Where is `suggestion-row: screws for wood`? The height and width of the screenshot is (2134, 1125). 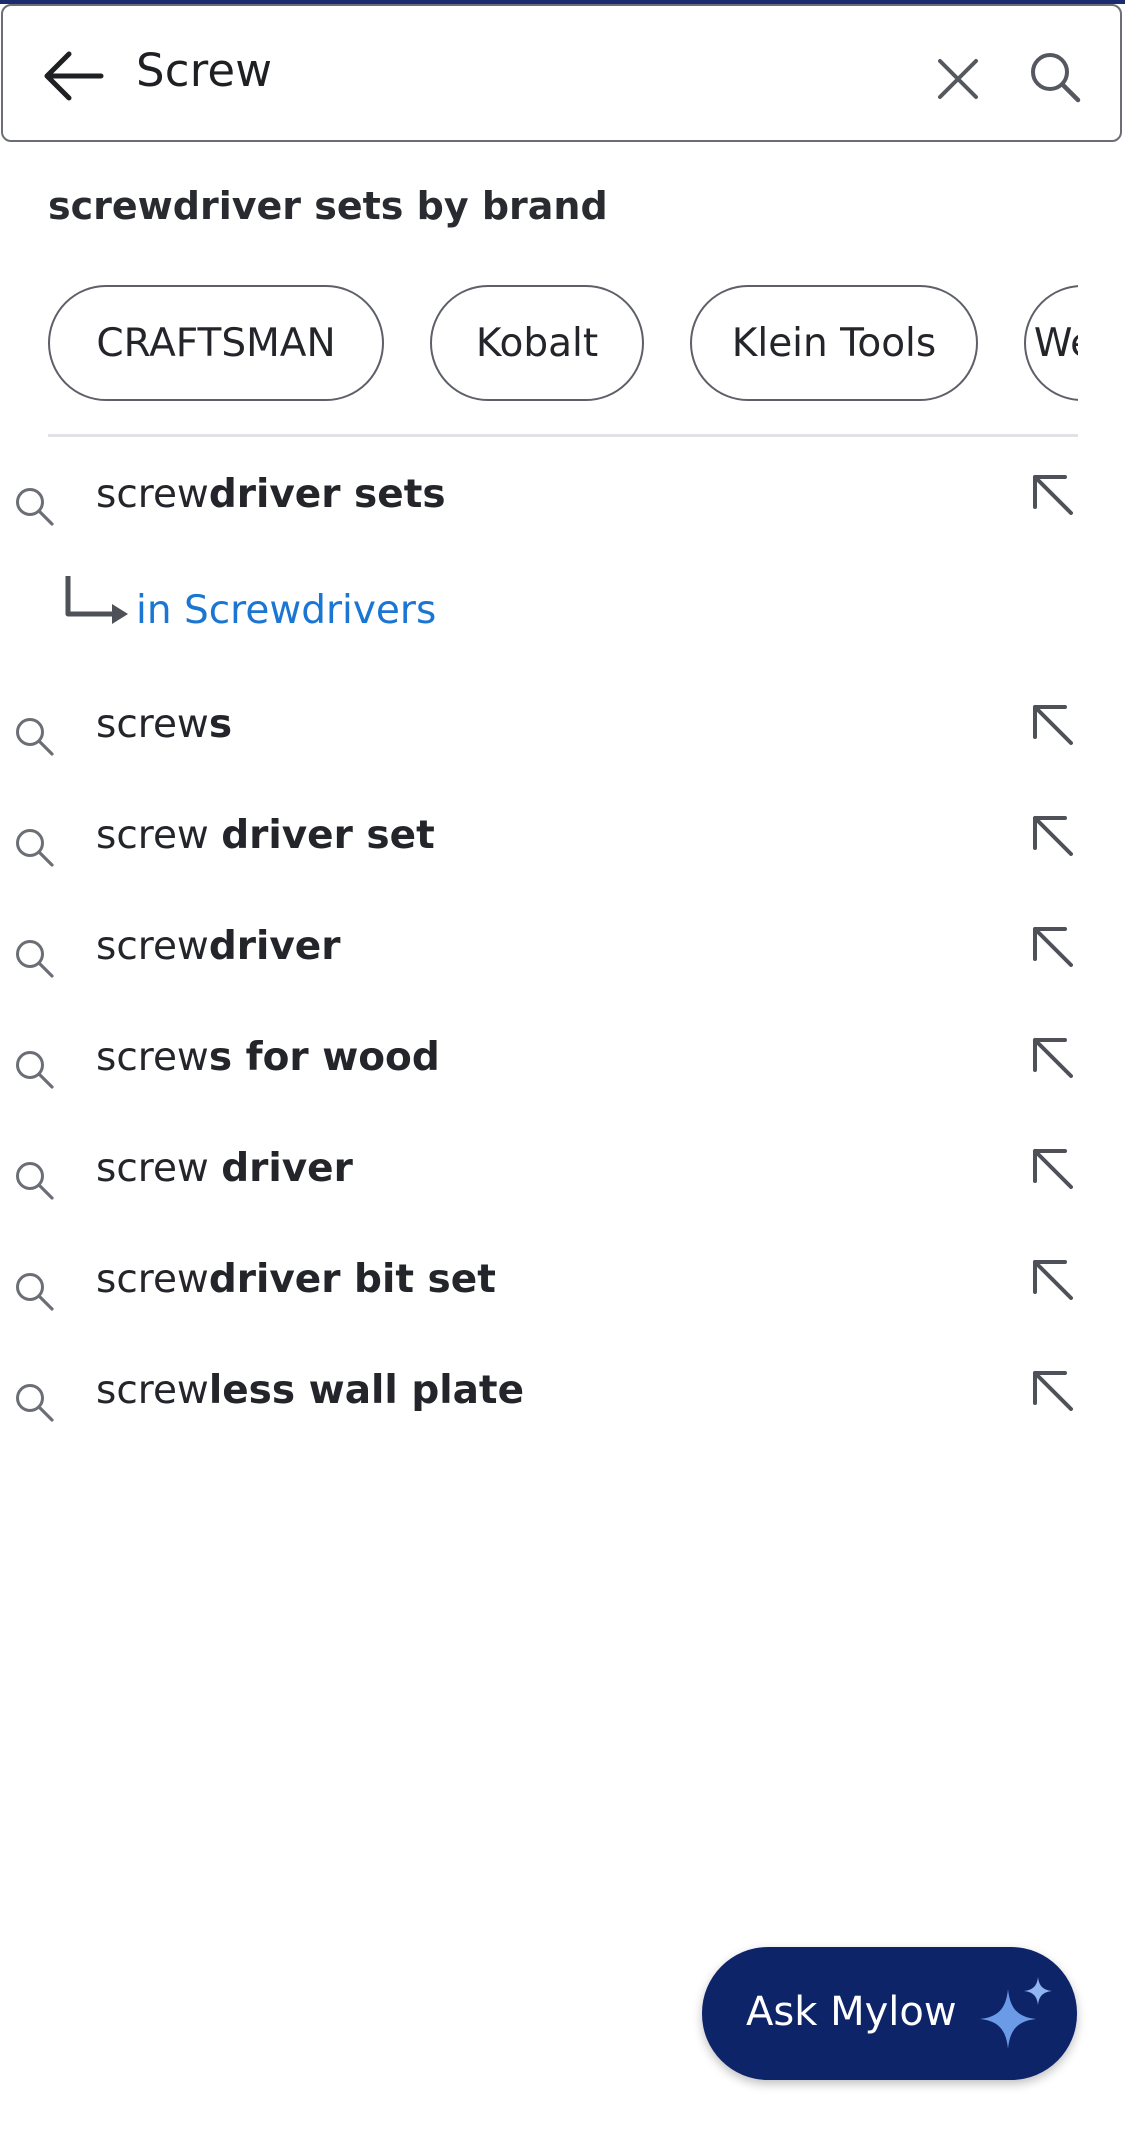 suggestion-row: screws for wood is located at coordinates (562, 1065).